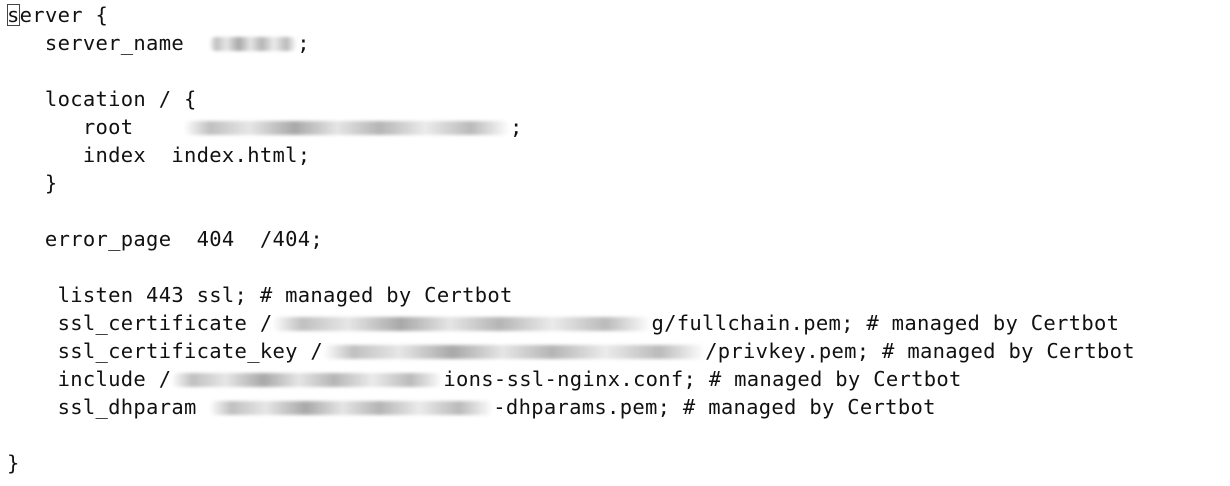 The width and height of the screenshot is (1230, 486). What do you see at coordinates (58, 15) in the screenshot?
I see `code-line-server-open: server {` at bounding box center [58, 15].